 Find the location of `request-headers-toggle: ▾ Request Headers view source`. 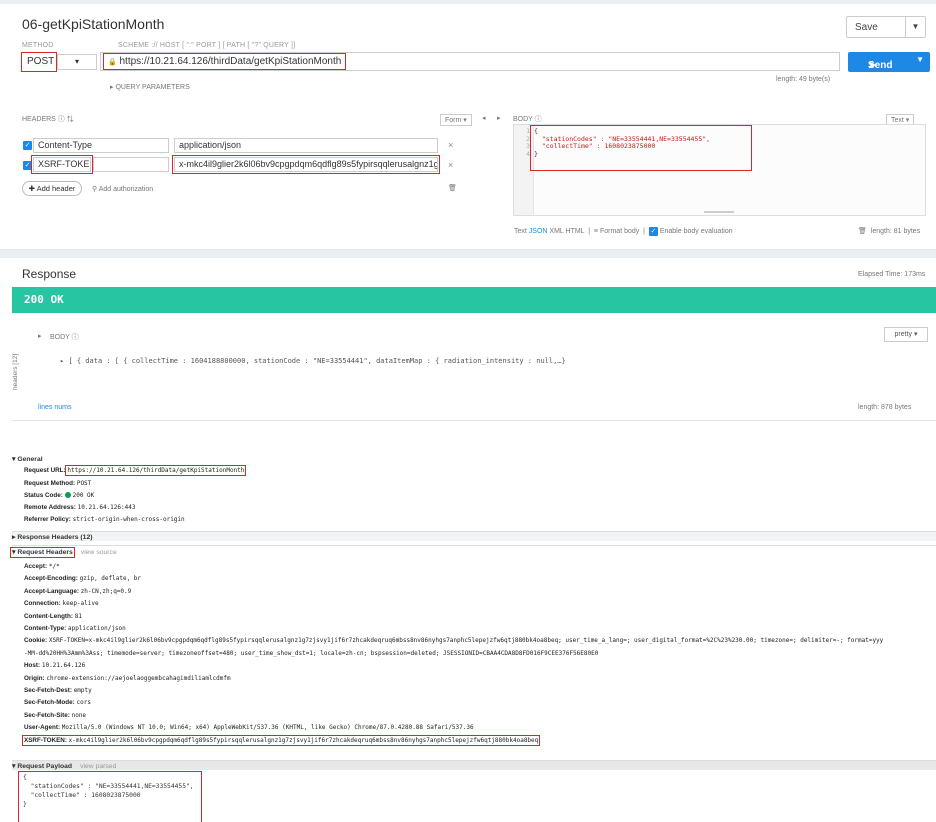

request-headers-toggle: ▾ Request Headers view source is located at coordinates (63, 552).